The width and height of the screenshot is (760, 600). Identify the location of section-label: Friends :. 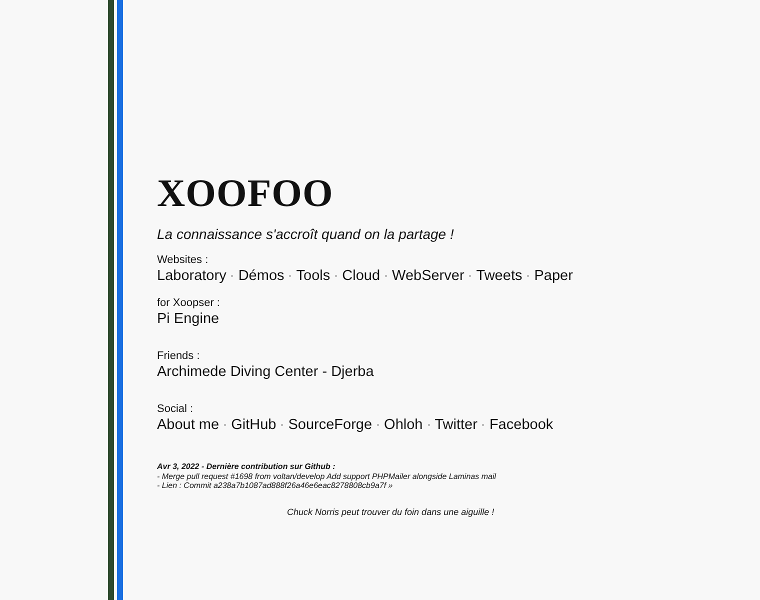
(179, 356).